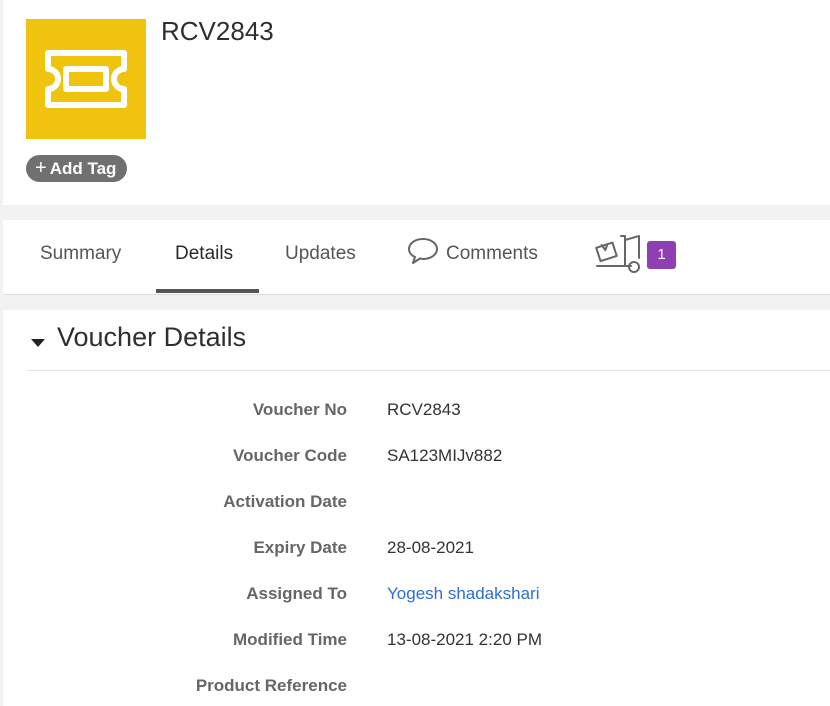 The height and width of the screenshot is (706, 830). Describe the element at coordinates (430, 547) in the screenshot. I see `field-value: 28-08-2021` at that location.